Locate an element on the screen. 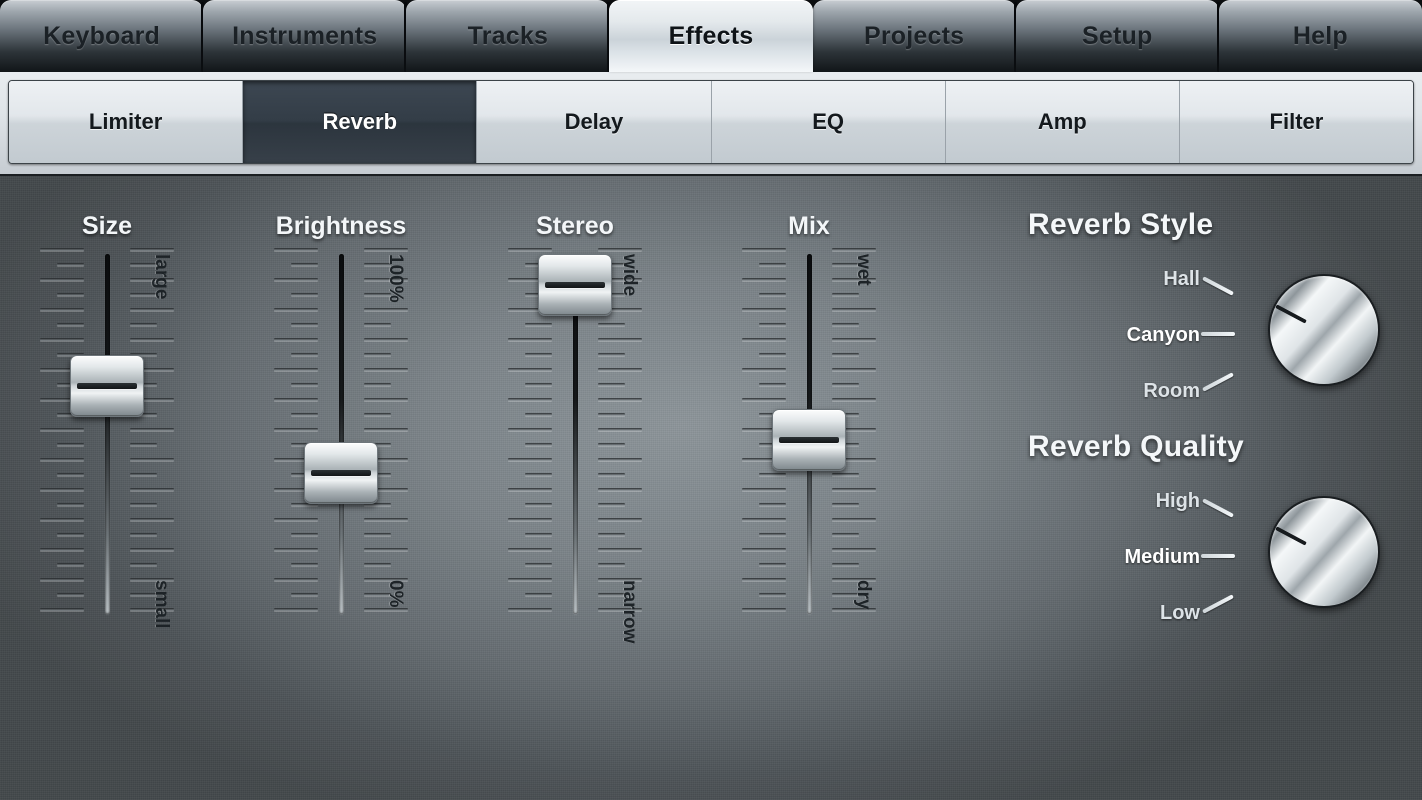  main-tab-help: Help is located at coordinates (1320, 36).